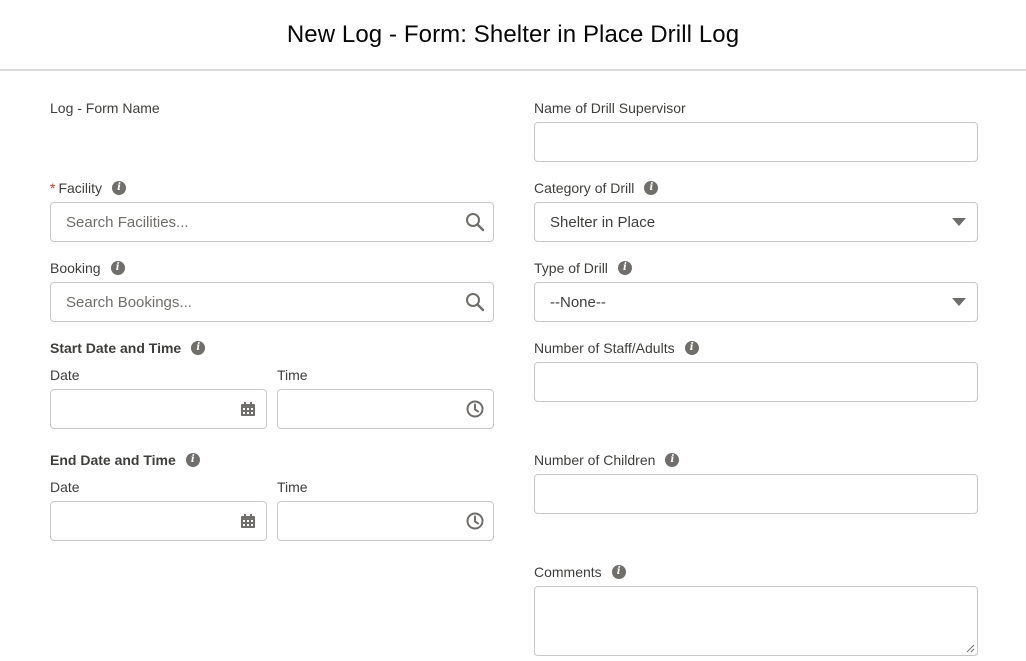 This screenshot has width=1026, height=661. What do you see at coordinates (65, 375) in the screenshot?
I see `start-date-label: Date` at bounding box center [65, 375].